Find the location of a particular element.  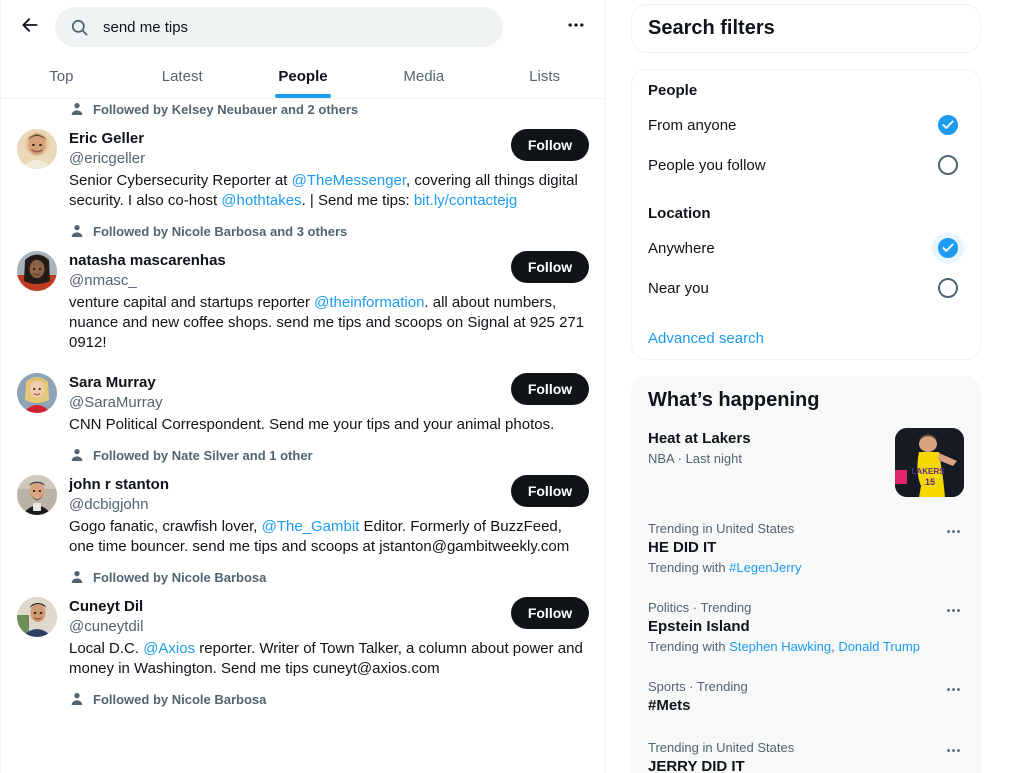

person-display-name: Sara Murray is located at coordinates (284, 383).